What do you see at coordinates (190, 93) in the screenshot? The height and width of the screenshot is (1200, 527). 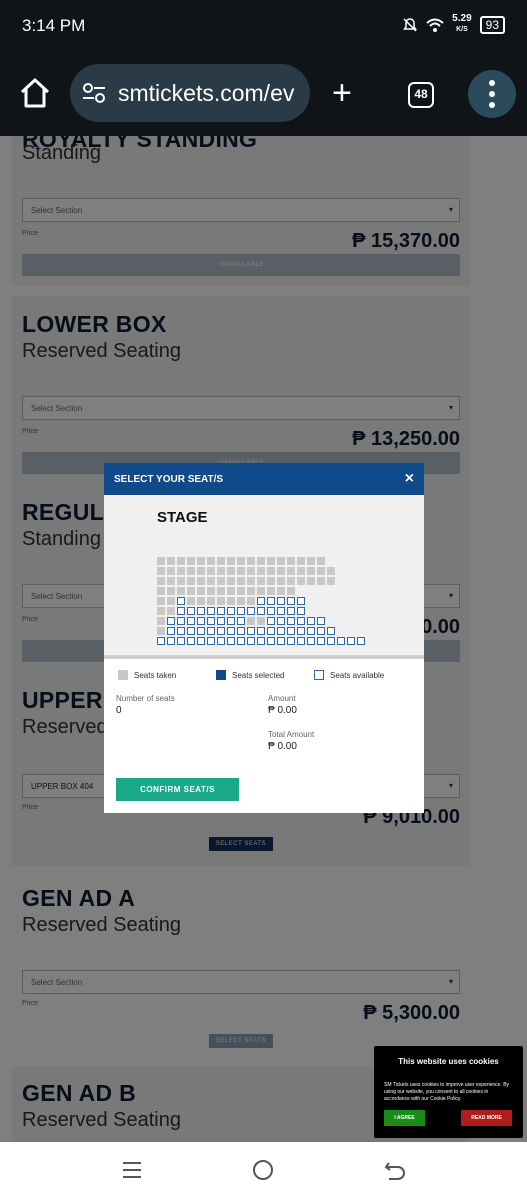 I see `address-bar: smtickets.com/ev` at bounding box center [190, 93].